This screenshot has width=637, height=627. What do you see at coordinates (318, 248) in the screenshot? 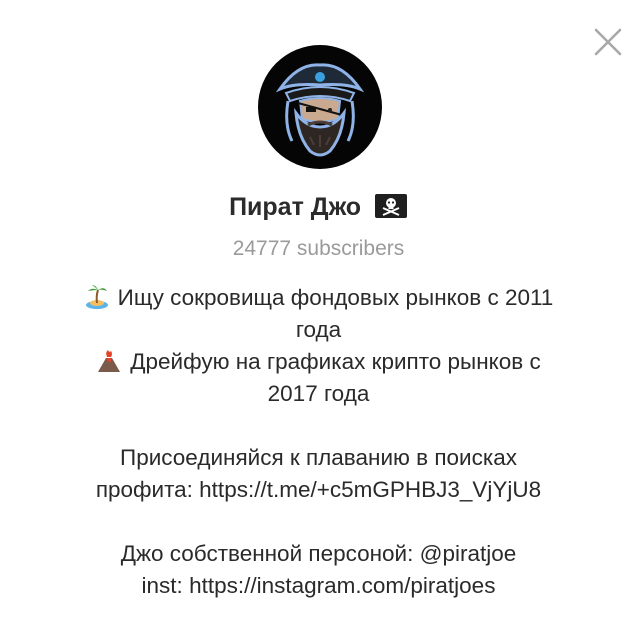
I see `subscriber-count: 24777 subscribers` at bounding box center [318, 248].